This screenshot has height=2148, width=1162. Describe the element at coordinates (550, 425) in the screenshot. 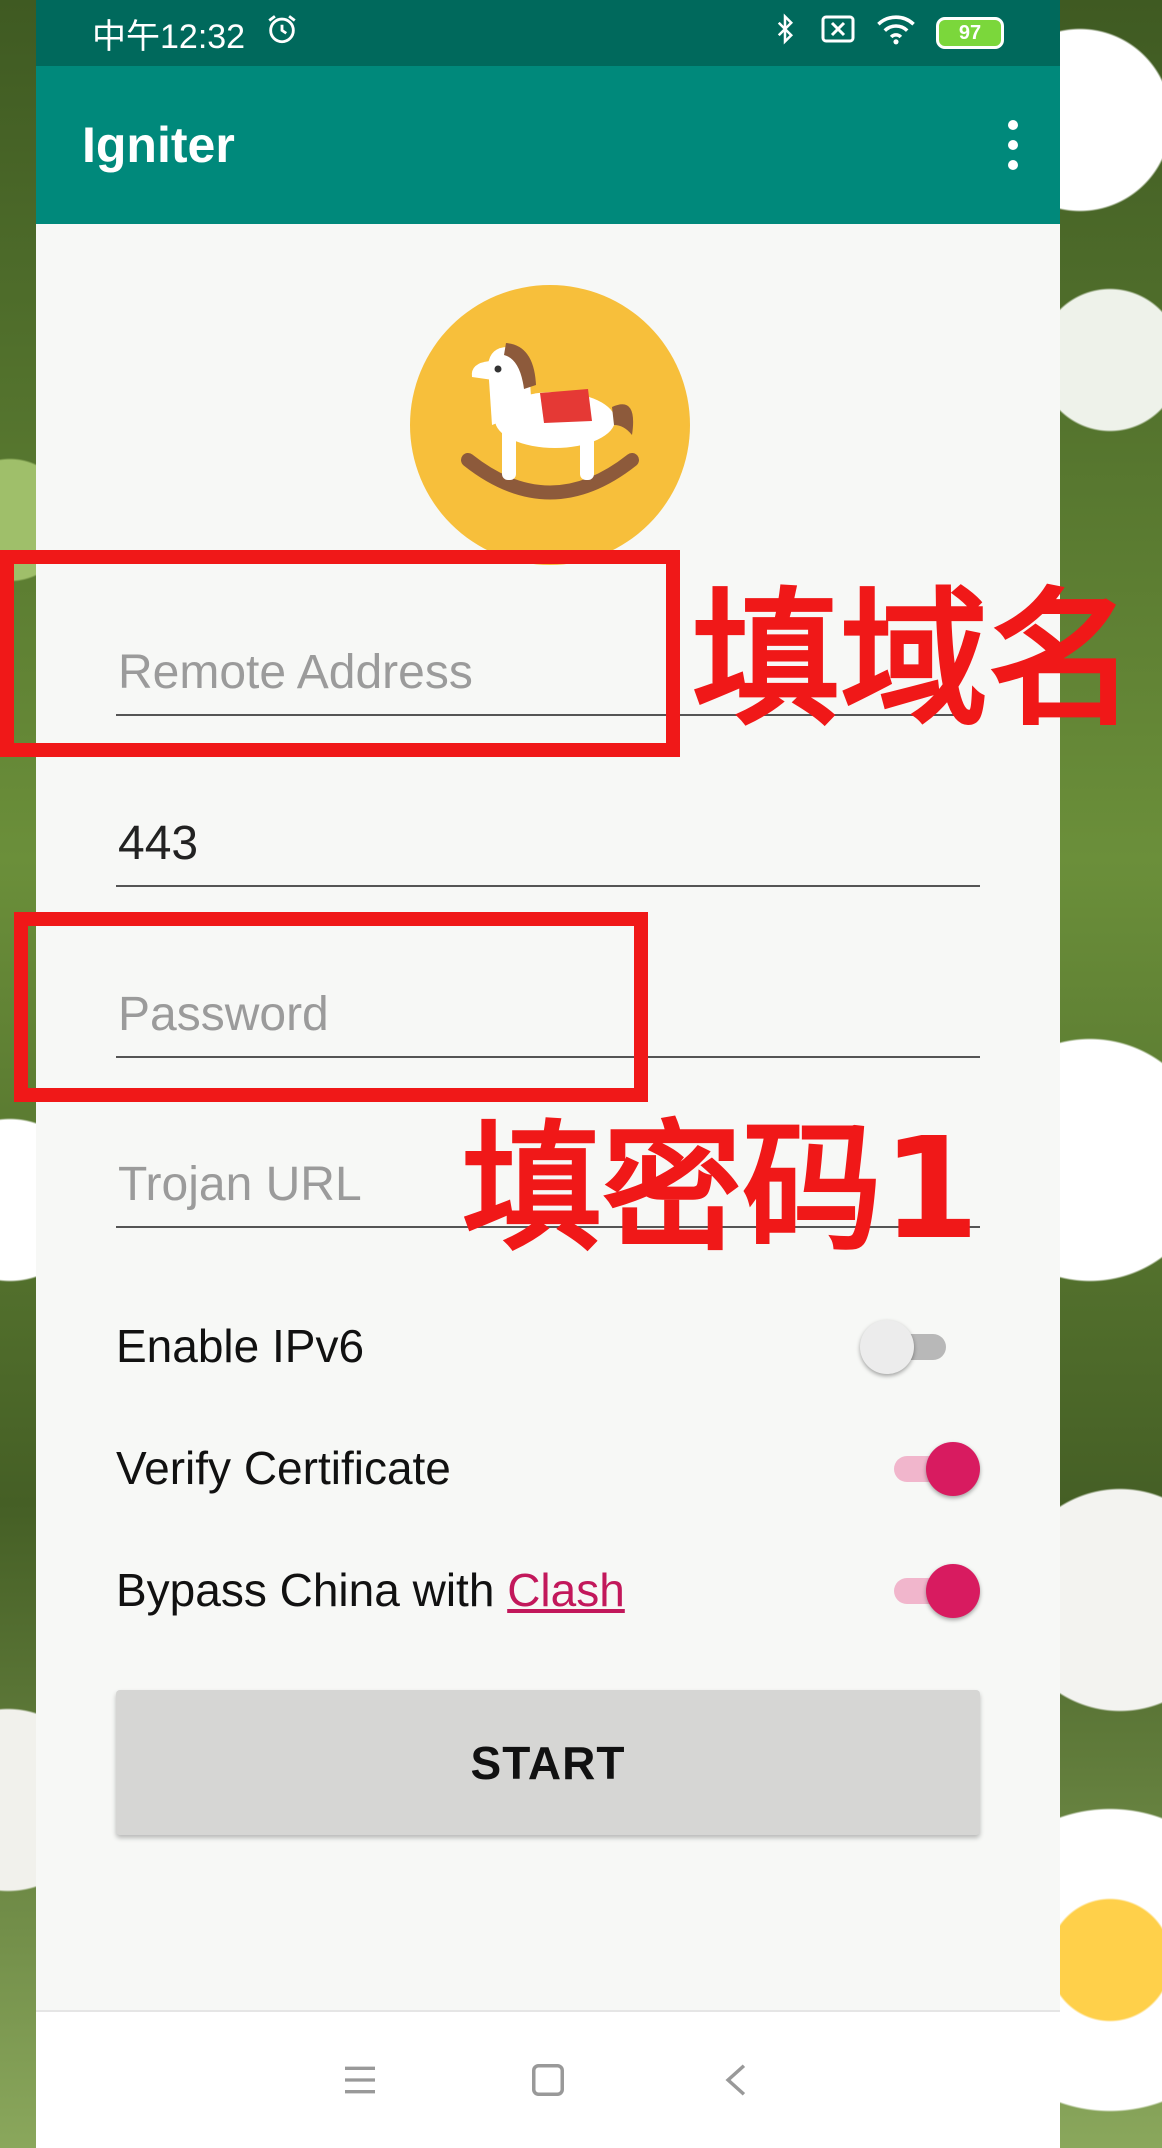

I see `rocking-horse-icon` at that location.